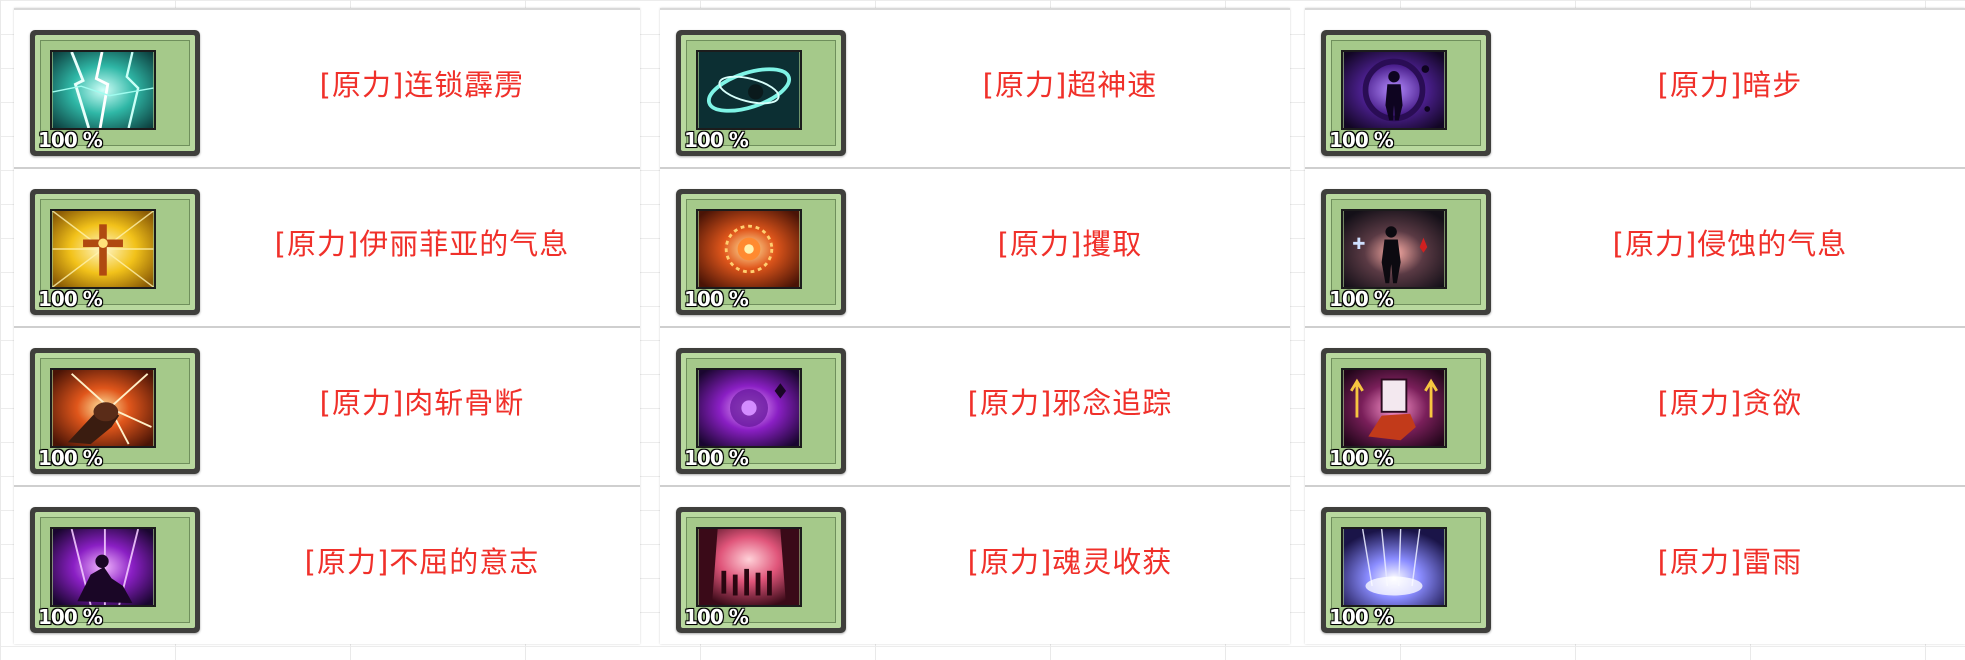 The height and width of the screenshot is (660, 1965). Describe the element at coordinates (1635, 406) in the screenshot. I see `skill-row: 100 % [原力]贪欲` at that location.